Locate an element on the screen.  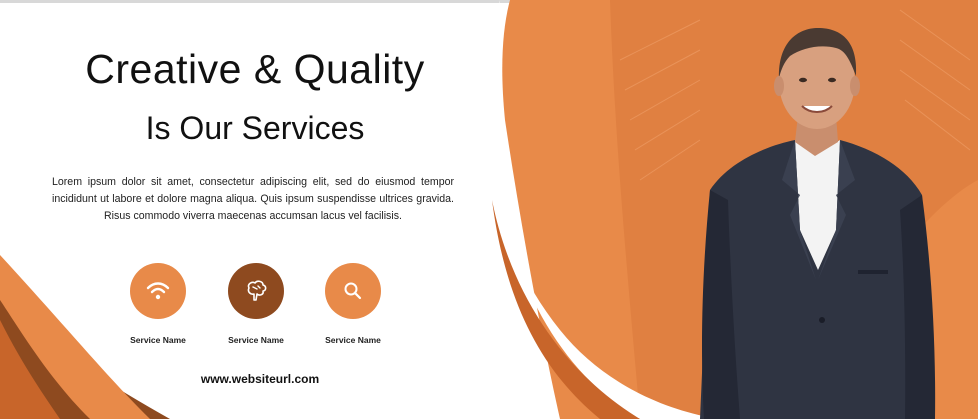
service-item-1: Service Name is located at coordinates (158, 304).